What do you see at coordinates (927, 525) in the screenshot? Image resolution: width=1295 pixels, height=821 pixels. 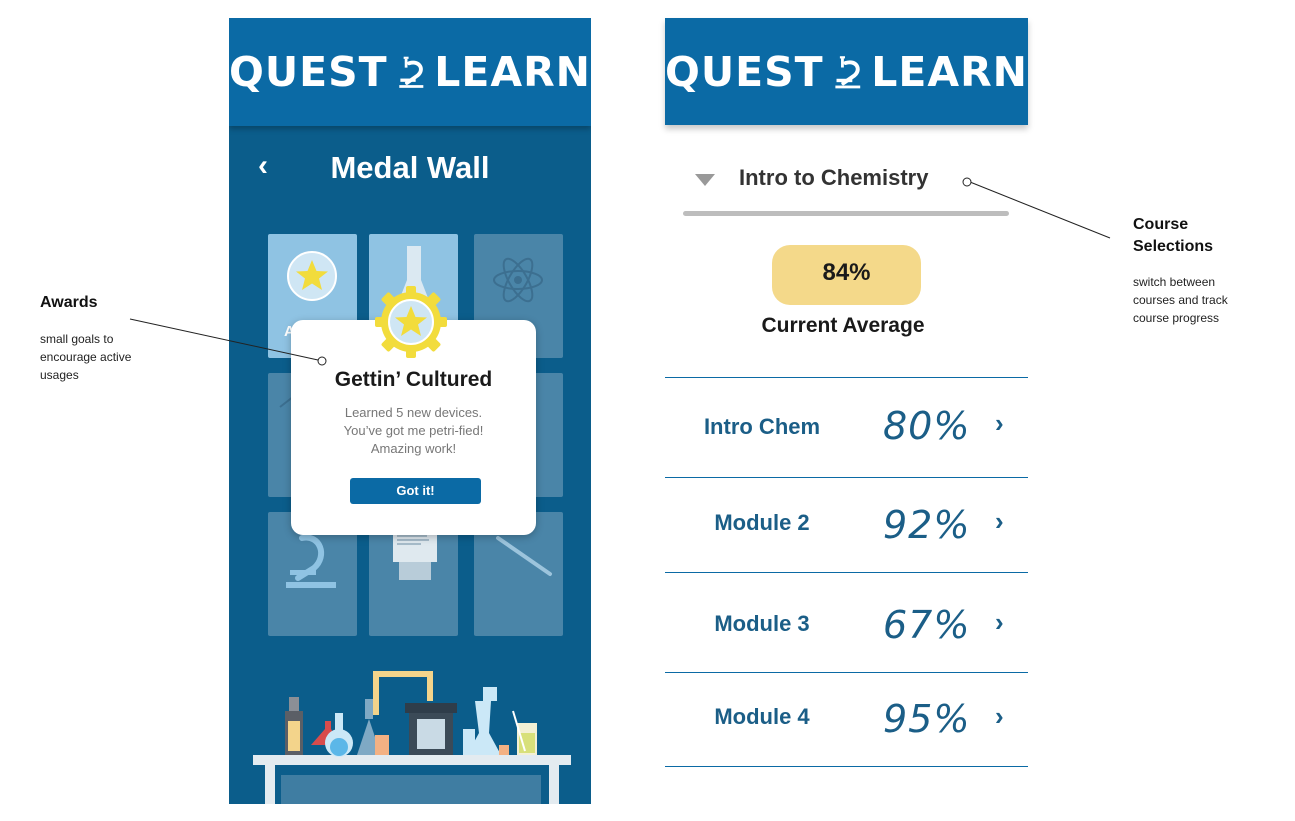 I see `module-percent: 92%` at bounding box center [927, 525].